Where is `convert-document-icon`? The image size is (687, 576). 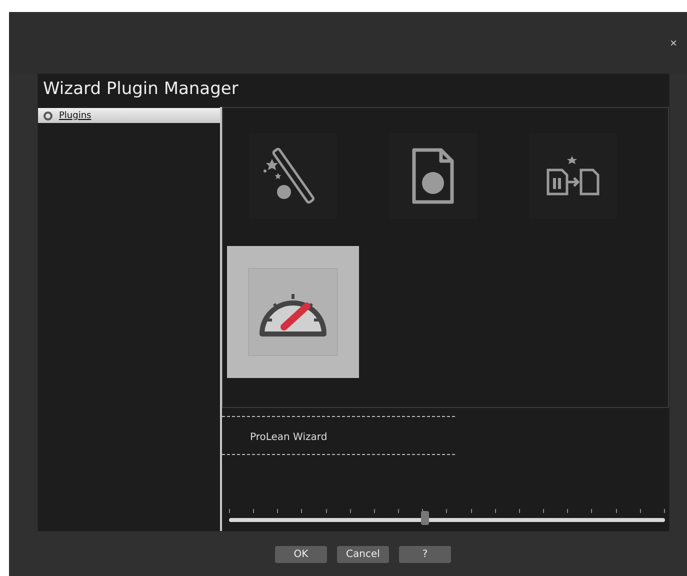
convert-document-icon is located at coordinates (573, 176).